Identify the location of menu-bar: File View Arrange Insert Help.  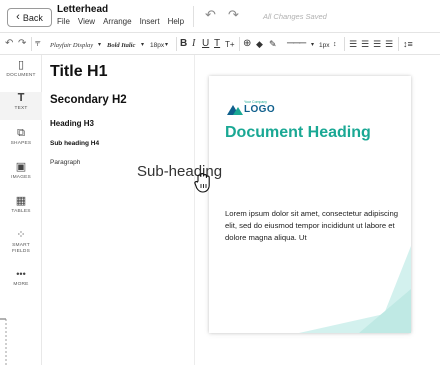
(120, 21).